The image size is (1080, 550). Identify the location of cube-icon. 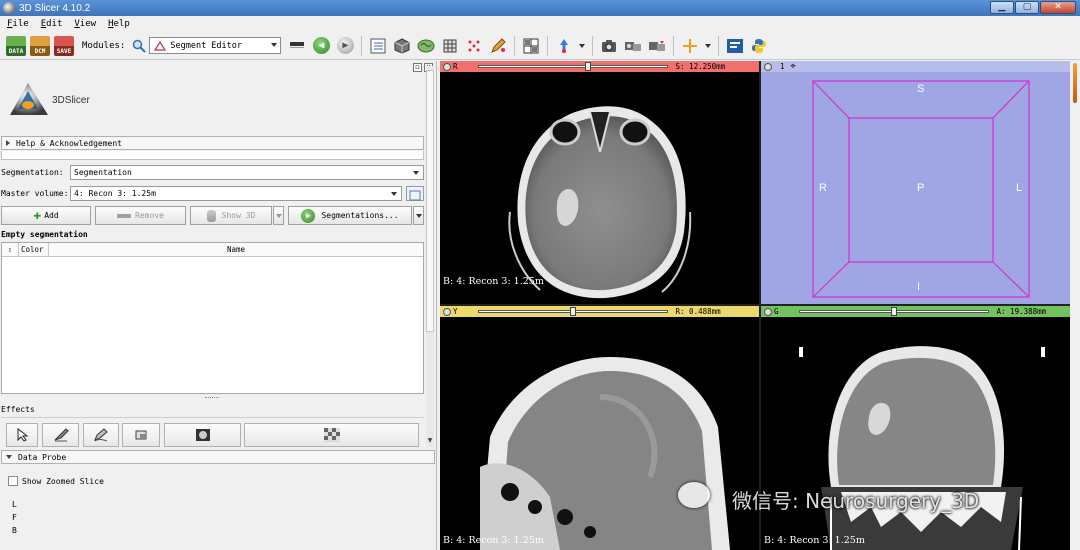
(402, 45).